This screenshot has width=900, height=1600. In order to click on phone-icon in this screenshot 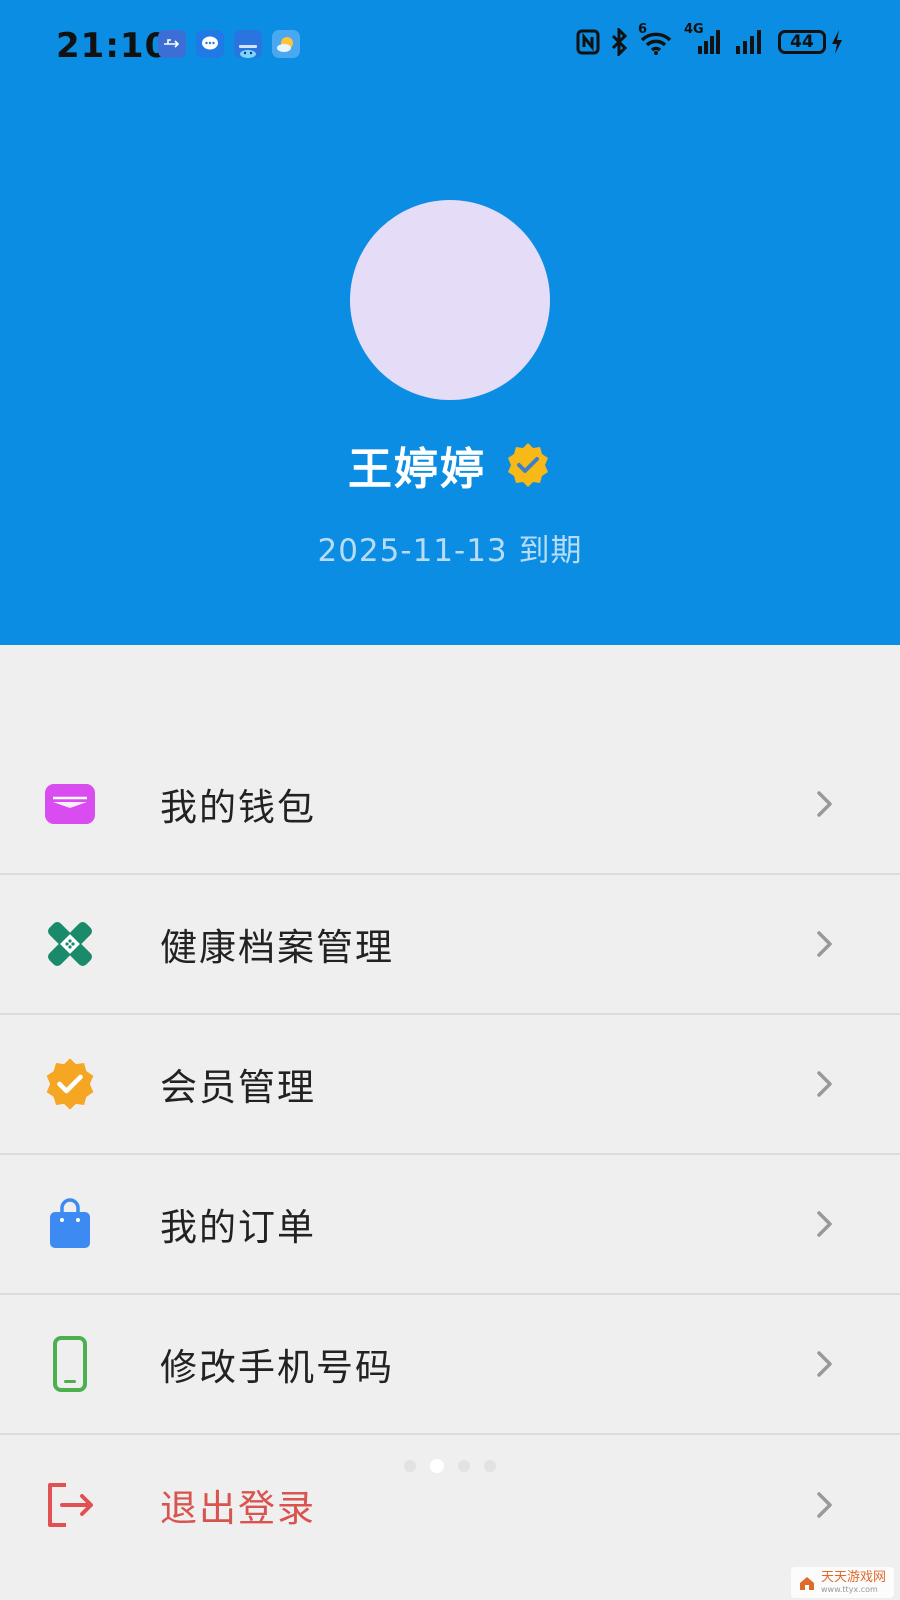, I will do `click(70, 1364)`.